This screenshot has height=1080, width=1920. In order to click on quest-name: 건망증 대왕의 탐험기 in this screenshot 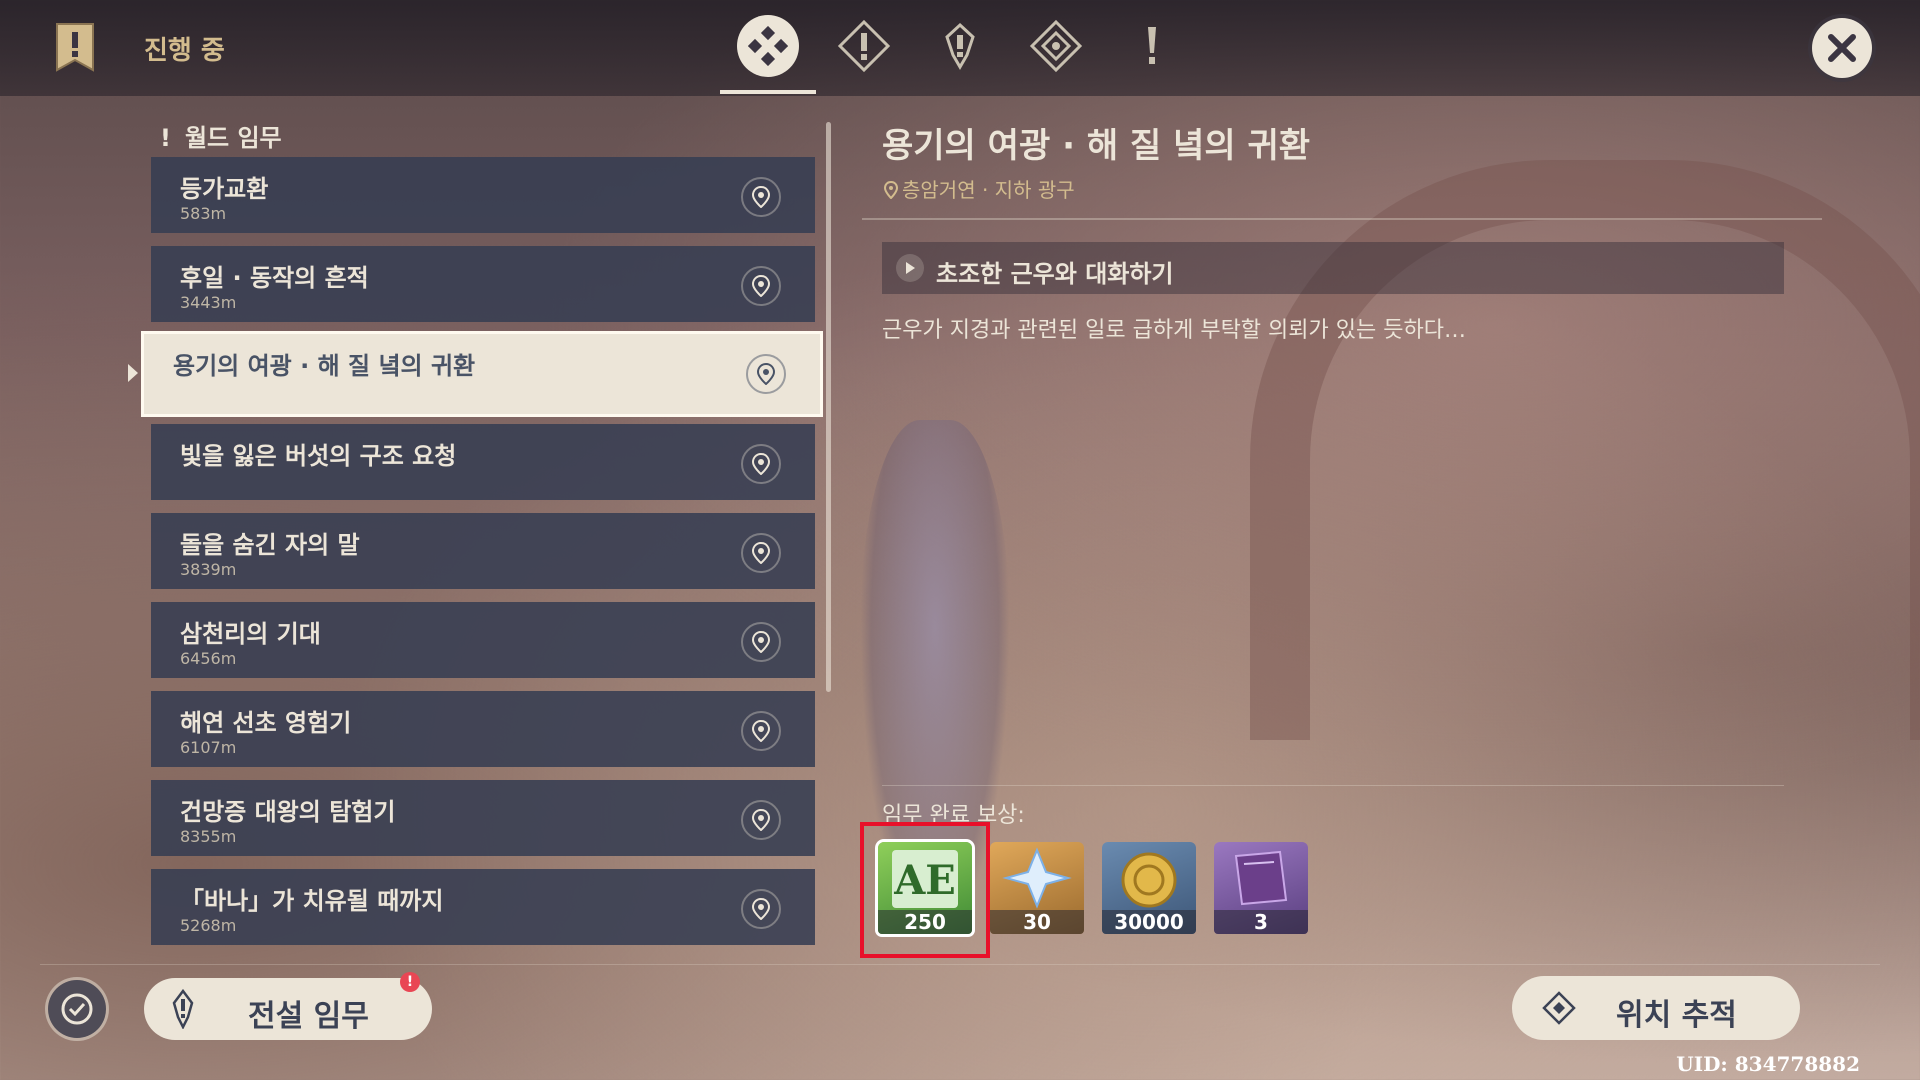, I will do `click(288, 812)`.